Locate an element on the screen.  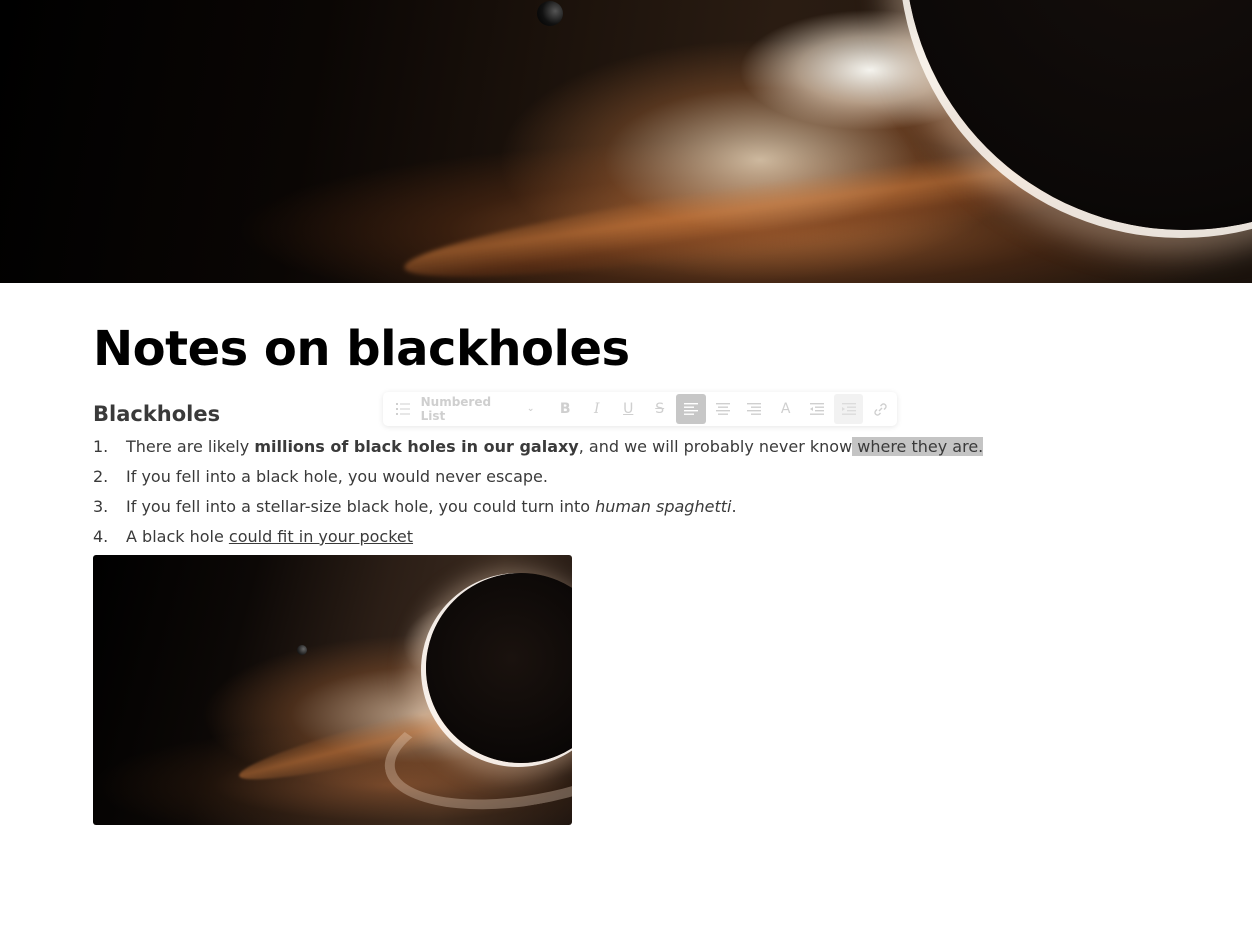
bold-button: B is located at coordinates (565, 409).